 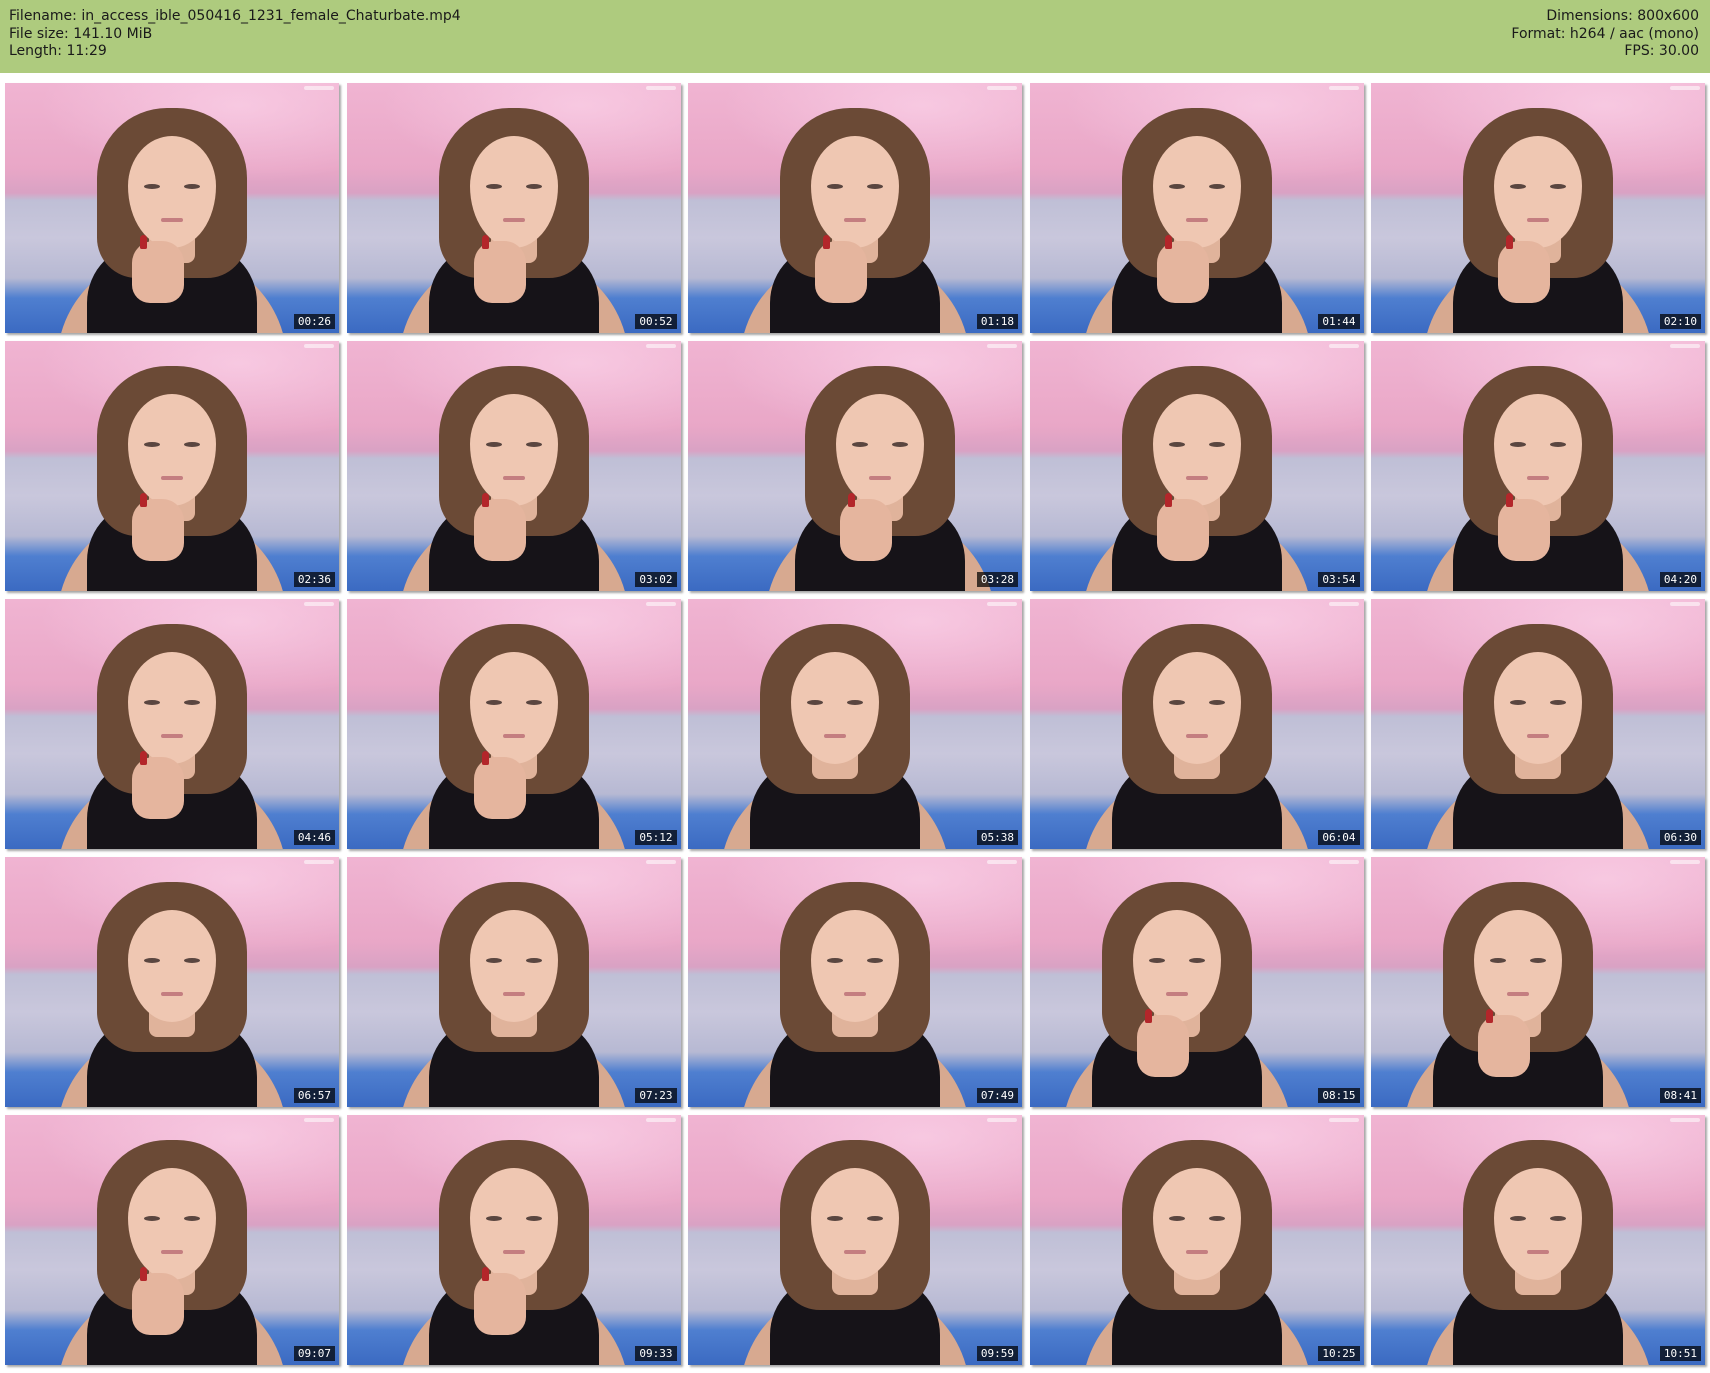 What do you see at coordinates (1680, 1353) in the screenshot?
I see `timestamp-label: 10:51` at bounding box center [1680, 1353].